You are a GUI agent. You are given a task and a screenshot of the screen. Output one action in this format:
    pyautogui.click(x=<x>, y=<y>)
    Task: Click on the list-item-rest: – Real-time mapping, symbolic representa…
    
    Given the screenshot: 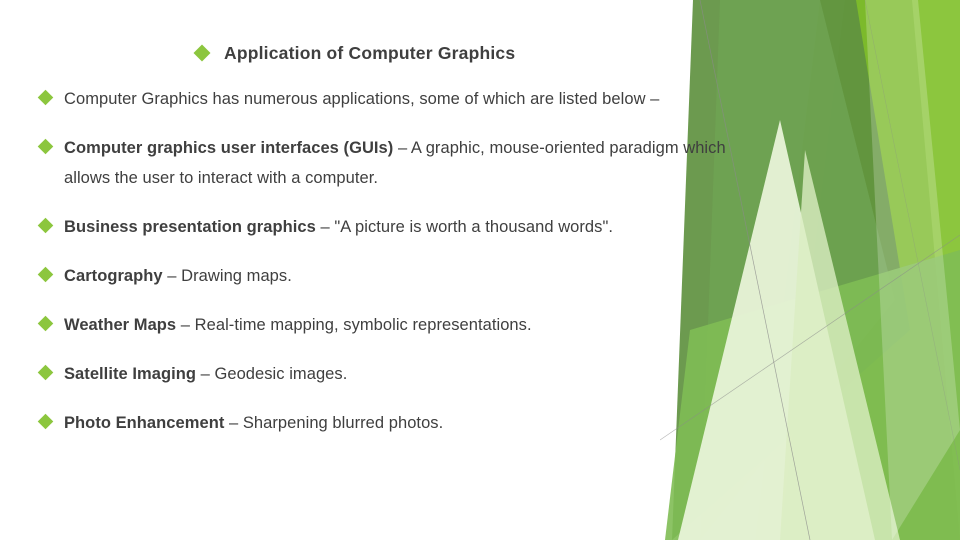 What is the action you would take?
    pyautogui.click(x=354, y=325)
    